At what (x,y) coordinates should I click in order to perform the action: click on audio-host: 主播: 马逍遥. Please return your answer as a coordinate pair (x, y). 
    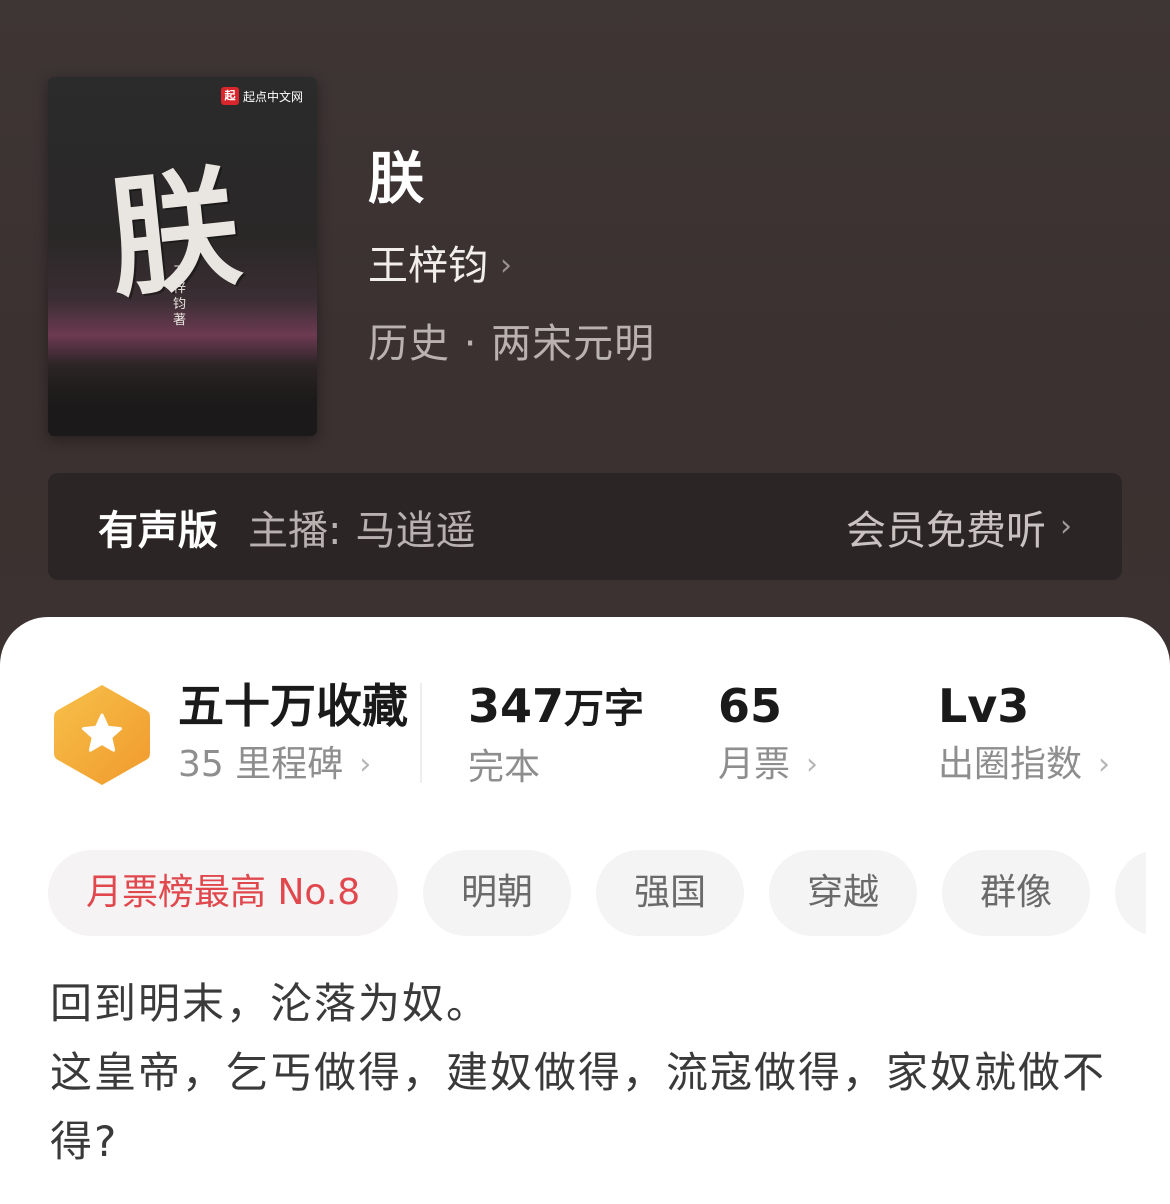
    Looking at the image, I should click on (361, 527).